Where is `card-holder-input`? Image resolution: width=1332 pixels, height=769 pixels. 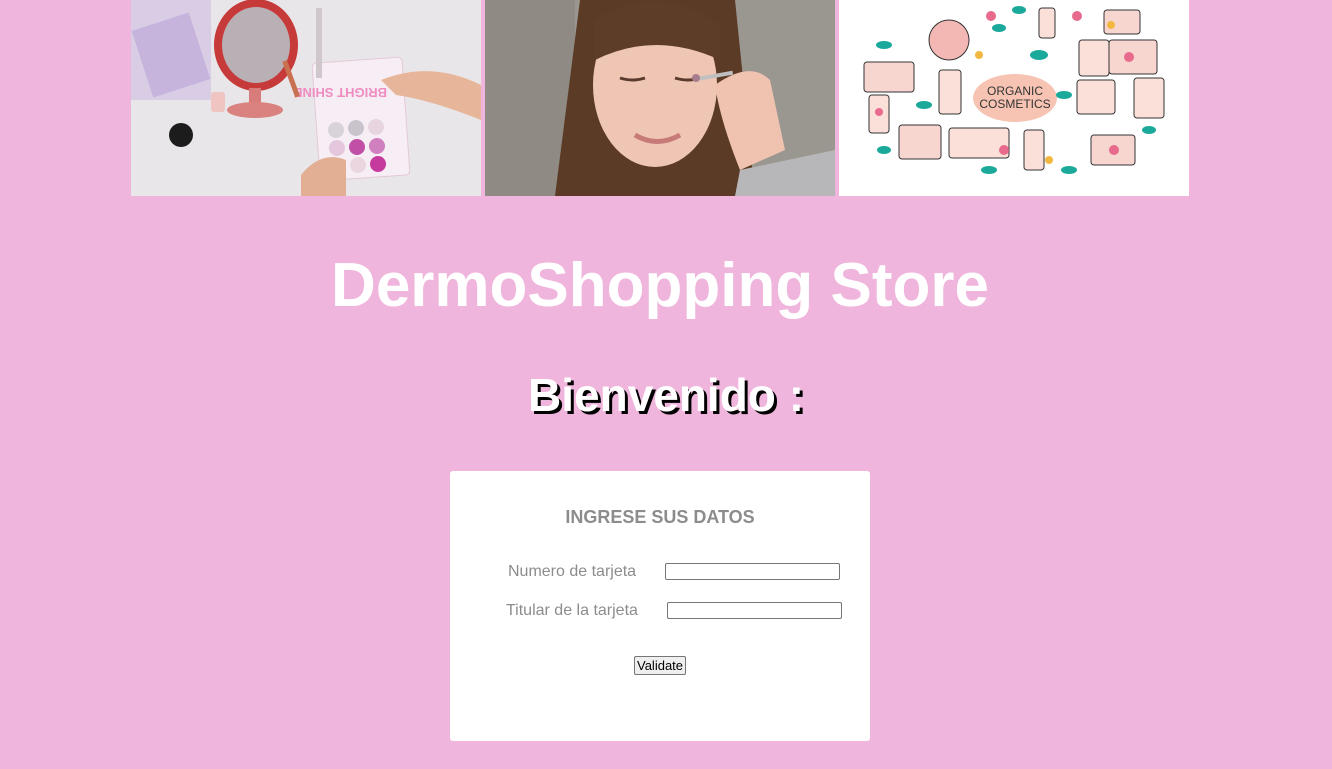
card-holder-input is located at coordinates (754, 610).